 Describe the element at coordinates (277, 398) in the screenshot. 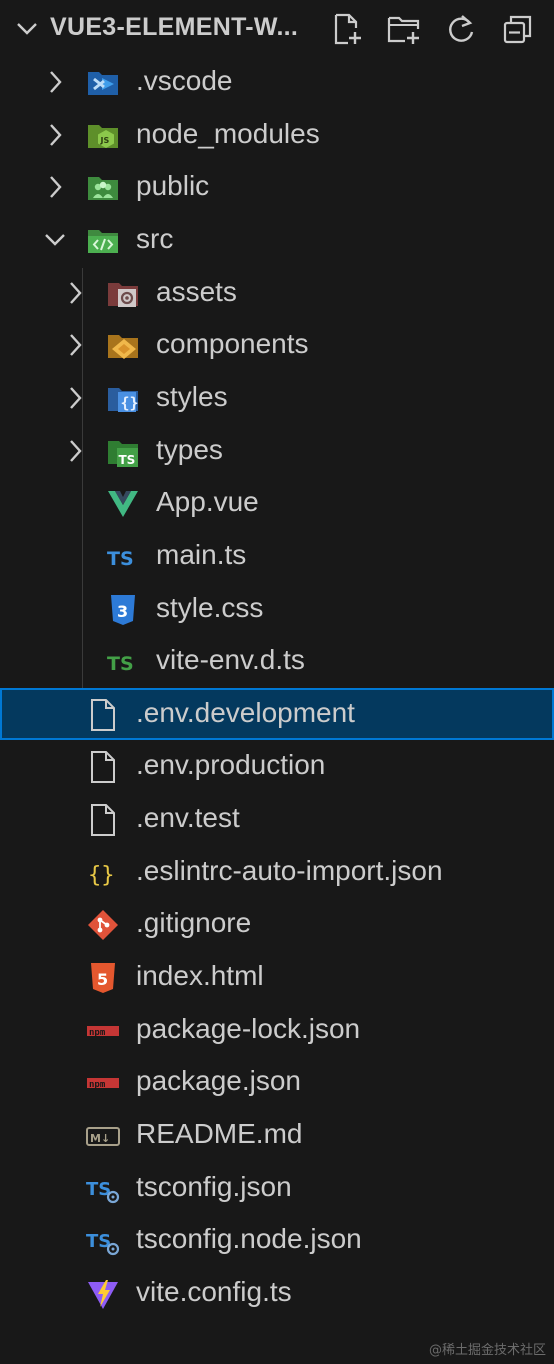

I see `tree-folder-row: {} styles` at that location.